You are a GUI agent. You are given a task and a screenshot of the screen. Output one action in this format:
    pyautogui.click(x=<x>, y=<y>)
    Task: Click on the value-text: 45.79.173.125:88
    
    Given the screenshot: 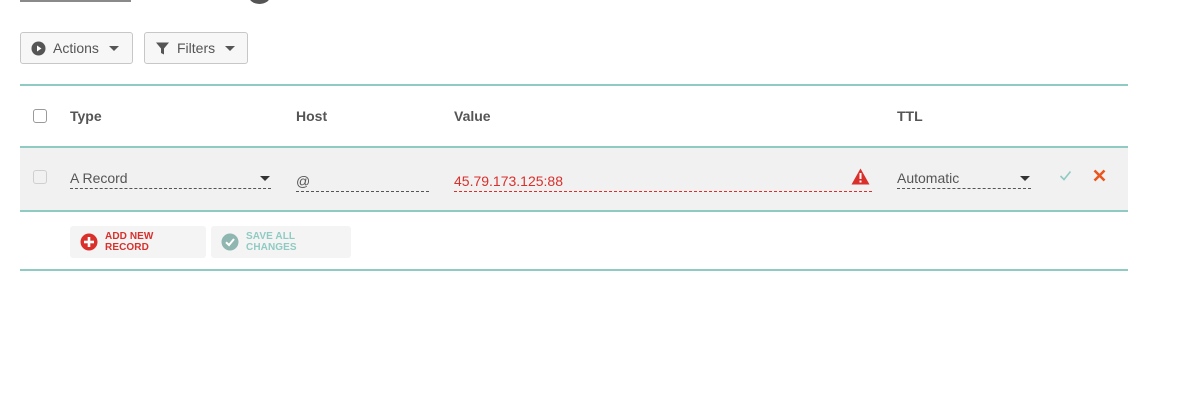 What is the action you would take?
    pyautogui.click(x=508, y=180)
    